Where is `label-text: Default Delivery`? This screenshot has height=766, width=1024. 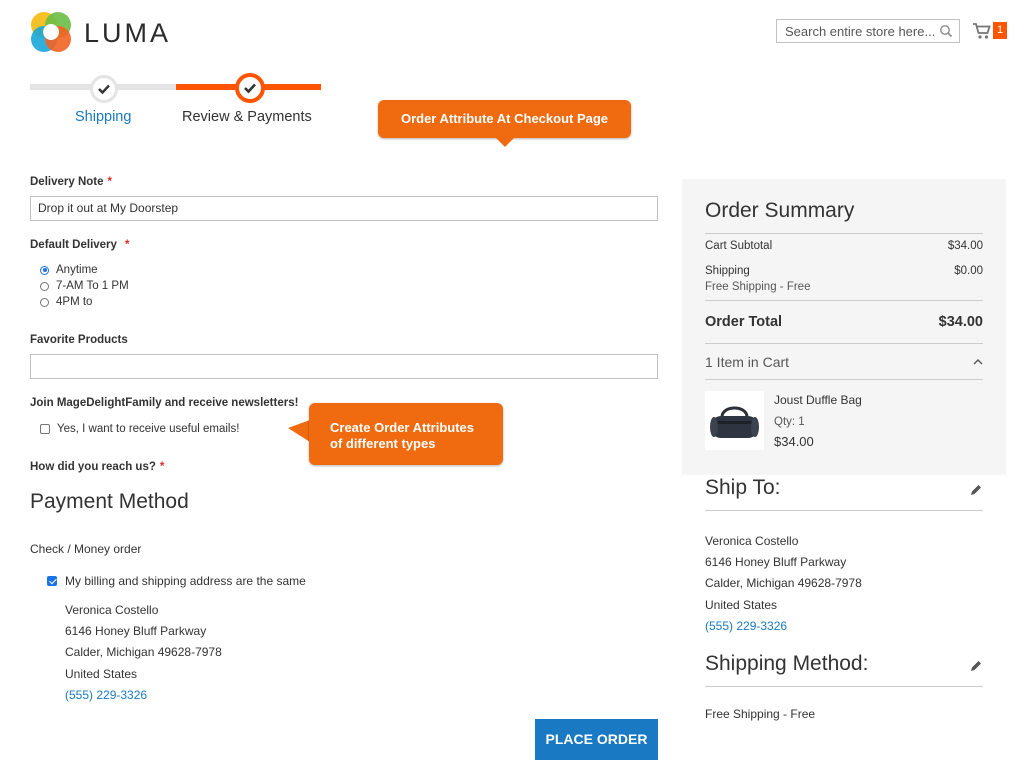
label-text: Default Delivery is located at coordinates (73, 245).